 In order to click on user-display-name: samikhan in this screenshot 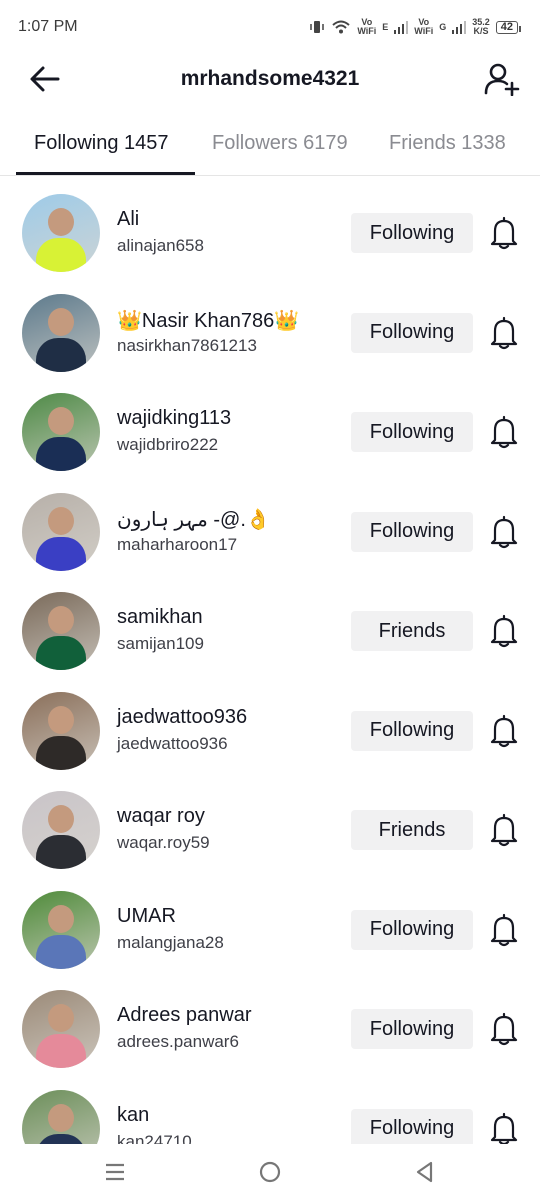, I will do `click(160, 617)`.